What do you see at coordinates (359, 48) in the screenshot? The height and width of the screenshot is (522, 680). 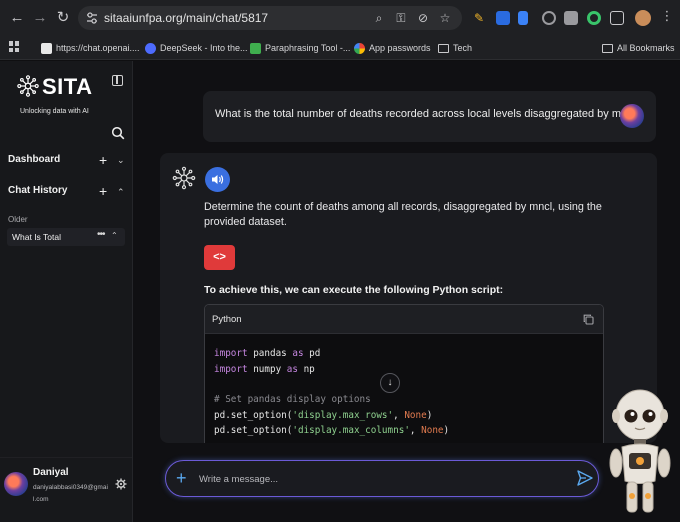 I see `google-favicon-icon` at bounding box center [359, 48].